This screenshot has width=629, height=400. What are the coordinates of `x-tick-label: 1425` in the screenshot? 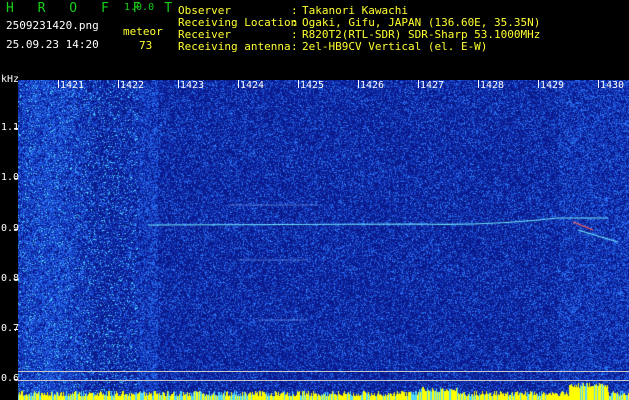 It's located at (312, 85).